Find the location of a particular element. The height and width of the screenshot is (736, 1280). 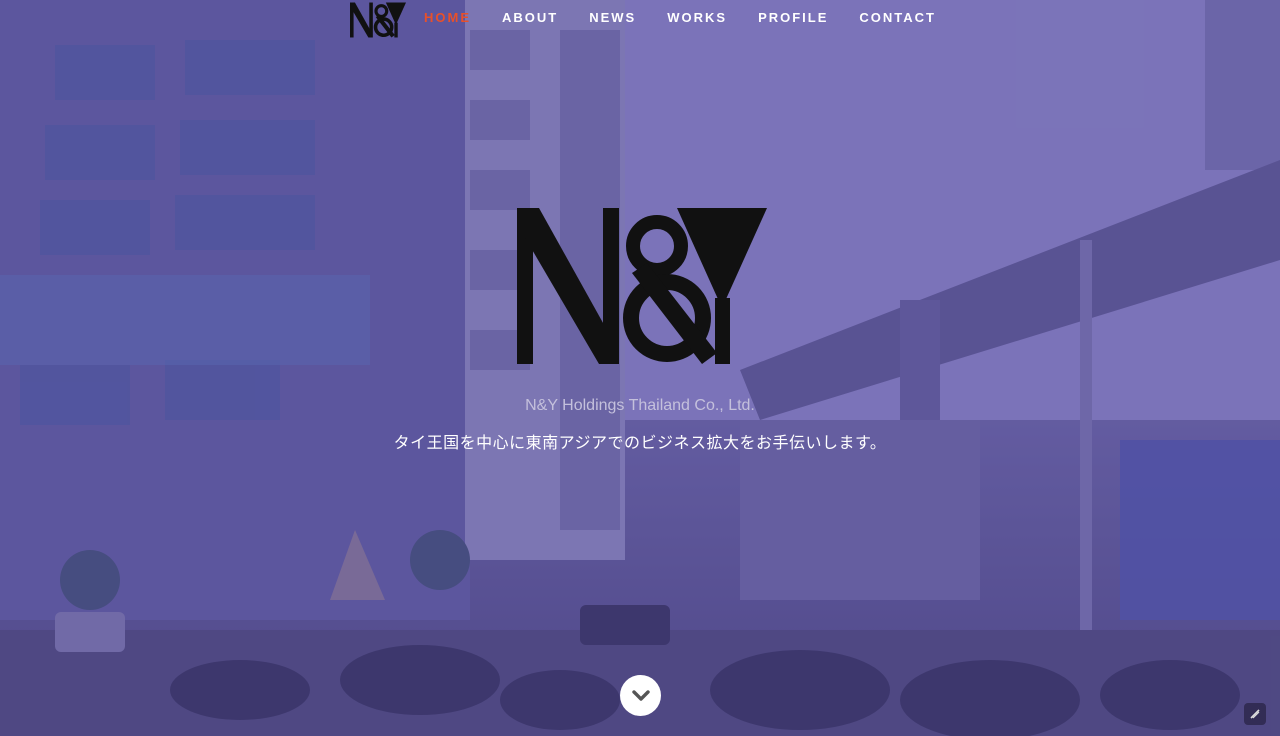

nav-item-home: HOME is located at coordinates (447, 17).